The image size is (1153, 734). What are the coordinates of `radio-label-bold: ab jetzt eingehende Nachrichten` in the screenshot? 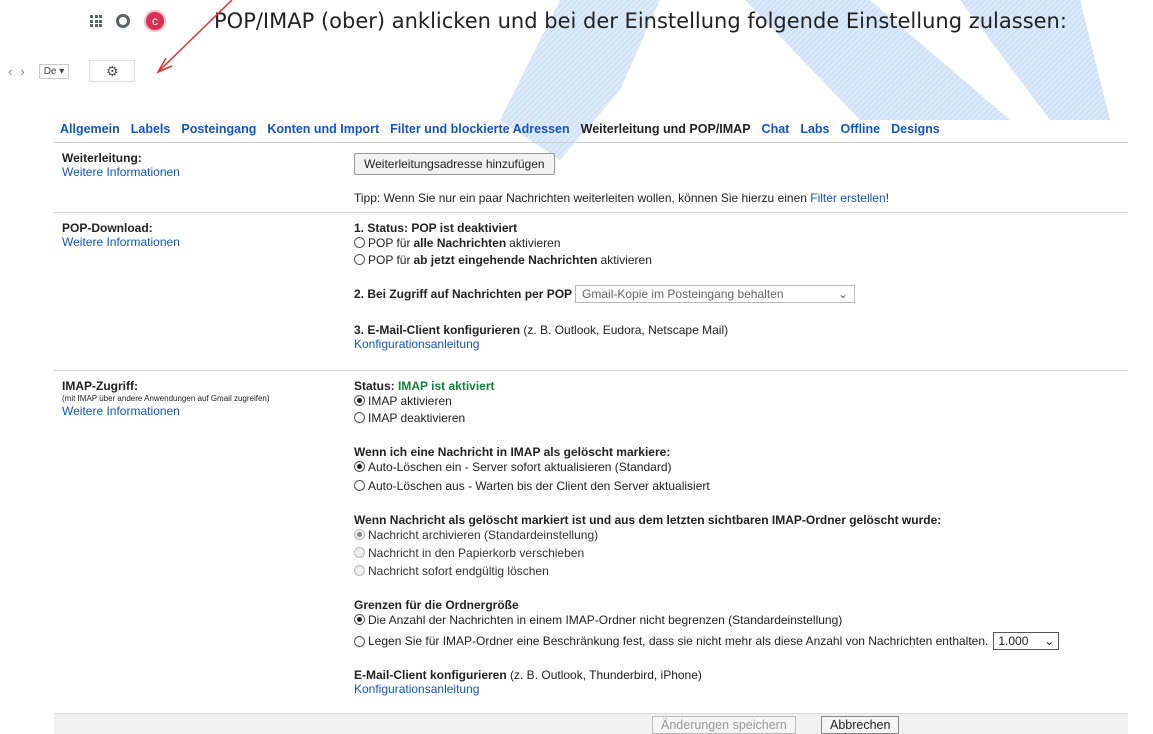 It's located at (505, 259).